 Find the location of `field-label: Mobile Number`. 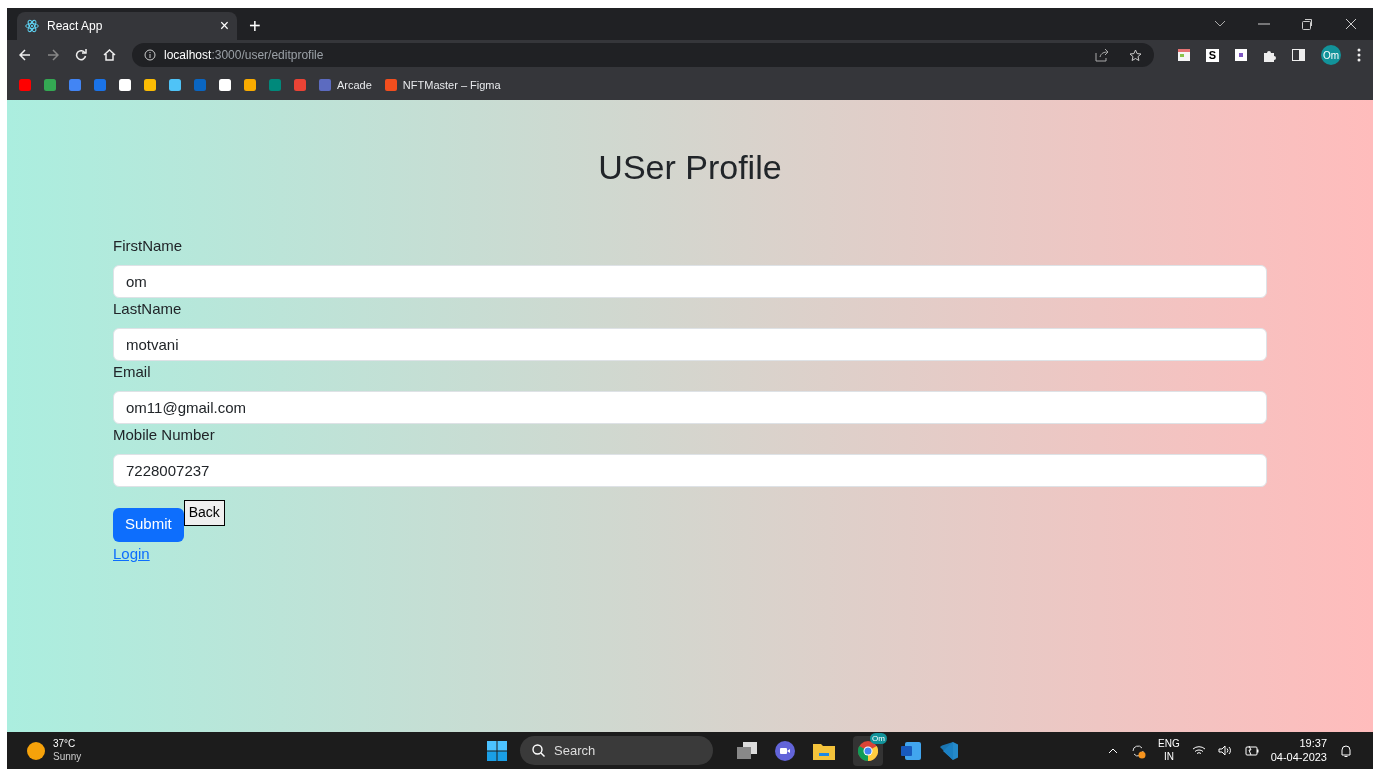

field-label: Mobile Number is located at coordinates (164, 434).